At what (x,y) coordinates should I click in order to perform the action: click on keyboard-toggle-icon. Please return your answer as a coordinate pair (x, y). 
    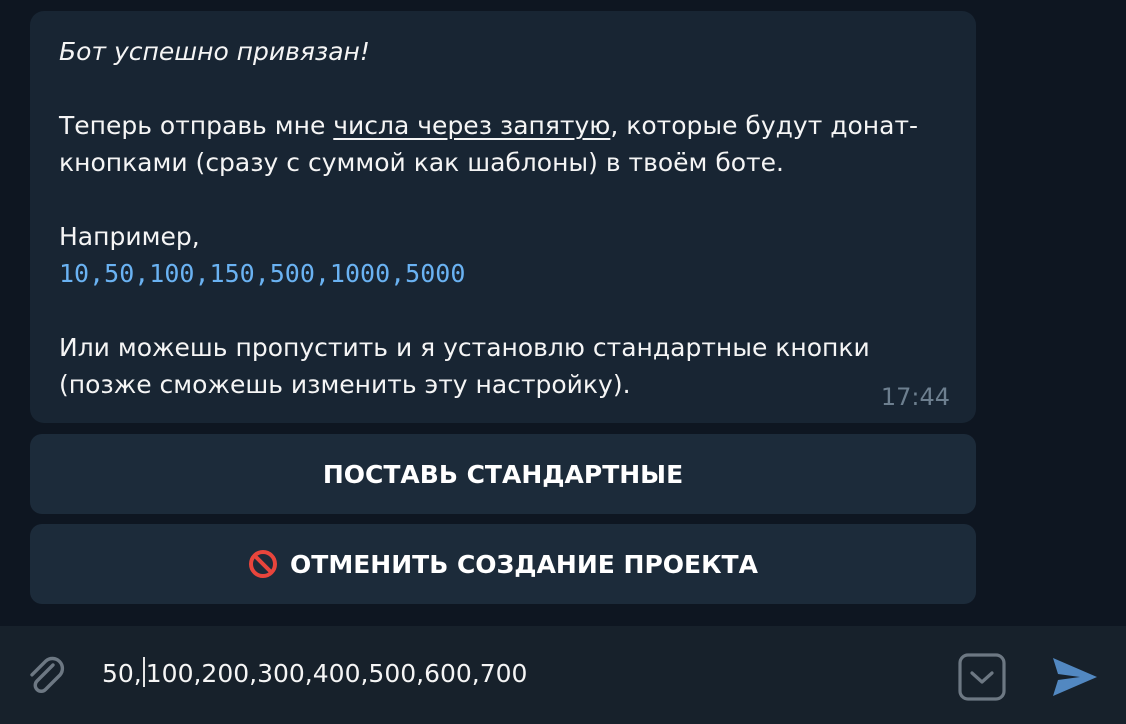
    Looking at the image, I should click on (982, 677).